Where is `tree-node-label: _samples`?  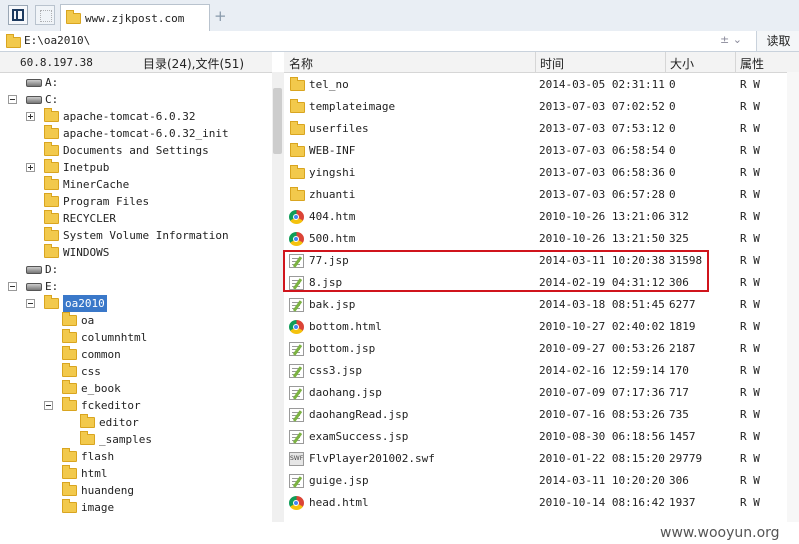 tree-node-label: _samples is located at coordinates (125, 439).